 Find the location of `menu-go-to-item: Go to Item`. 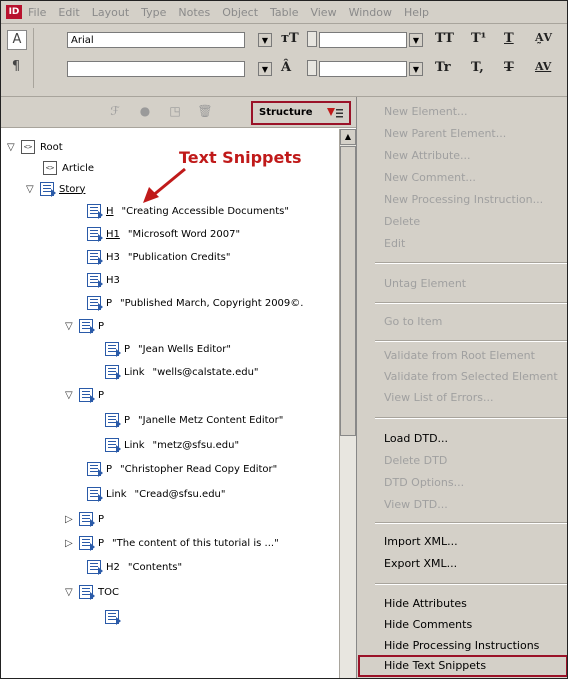

menu-go-to-item: Go to Item is located at coordinates (413, 321).